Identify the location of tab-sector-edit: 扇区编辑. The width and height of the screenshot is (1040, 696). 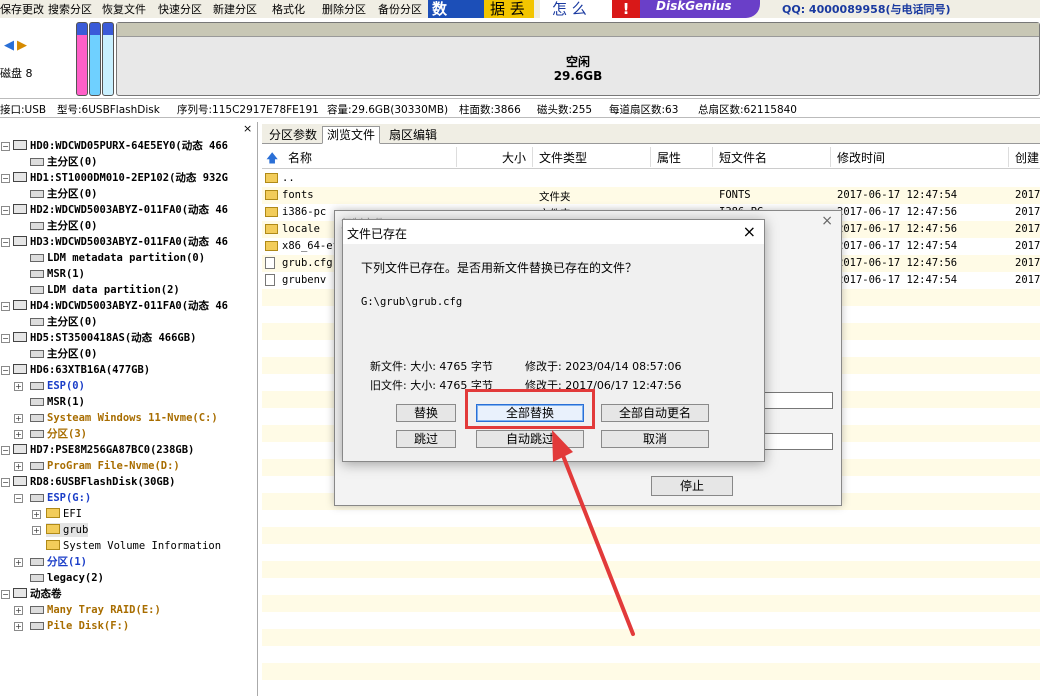
(413, 135).